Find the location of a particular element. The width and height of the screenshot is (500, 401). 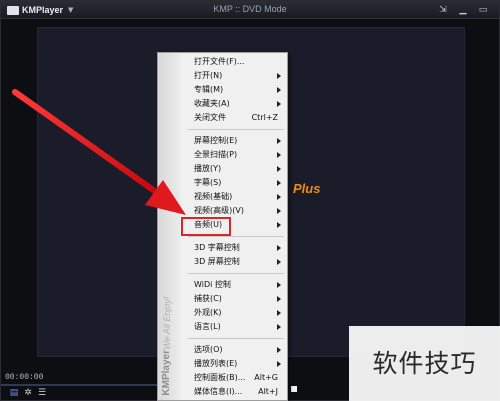

watermark: 软件技巧 is located at coordinates (424, 363).